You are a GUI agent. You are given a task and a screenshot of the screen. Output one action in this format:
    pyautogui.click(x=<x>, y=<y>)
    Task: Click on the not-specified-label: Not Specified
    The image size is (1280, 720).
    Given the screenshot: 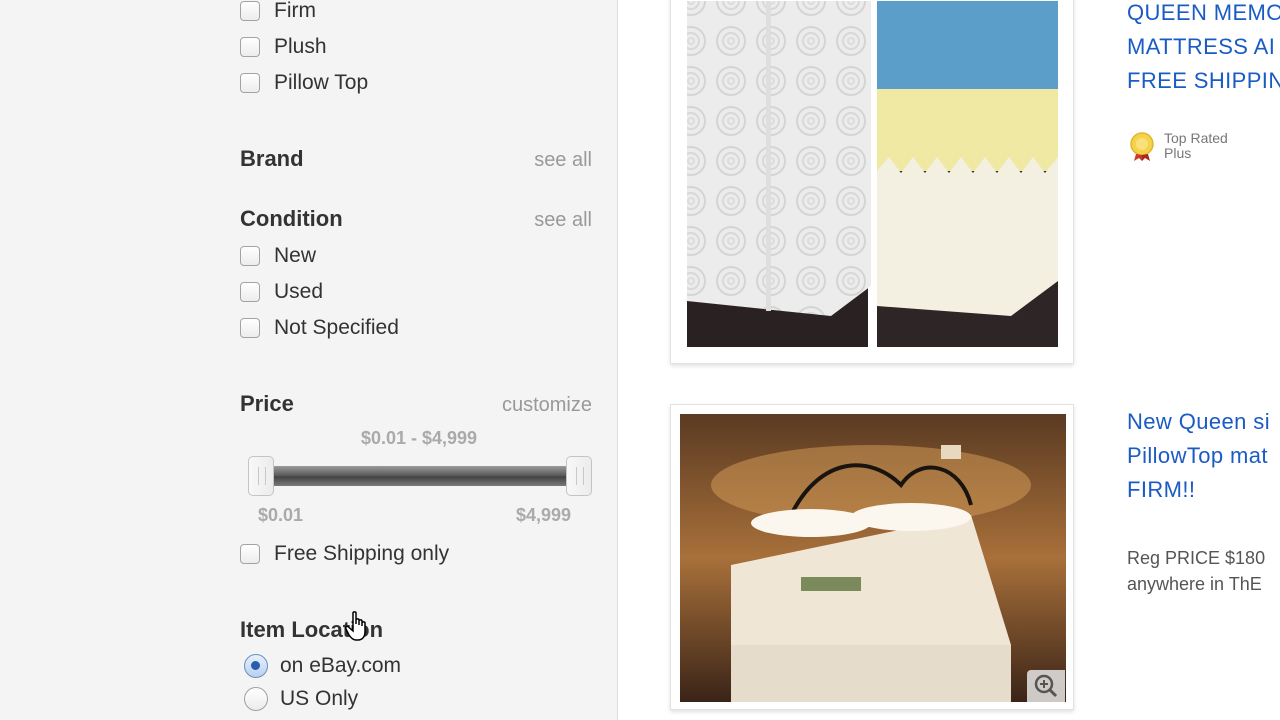 What is the action you would take?
    pyautogui.click(x=336, y=327)
    